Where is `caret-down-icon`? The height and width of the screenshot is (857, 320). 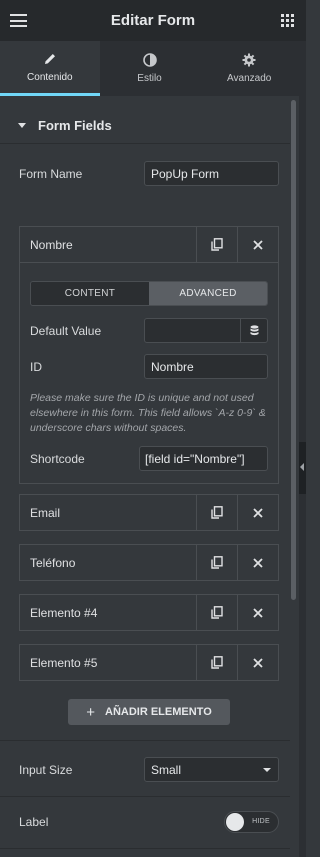 caret-down-icon is located at coordinates (22, 125).